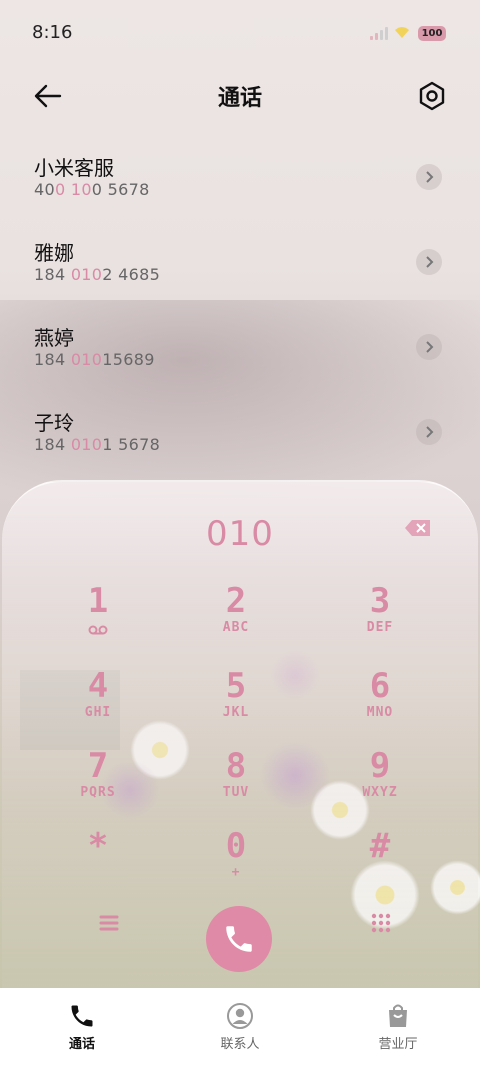 This screenshot has width=480, height=1067. I want to click on dial-key-6: 6 MNO, so click(380, 702).